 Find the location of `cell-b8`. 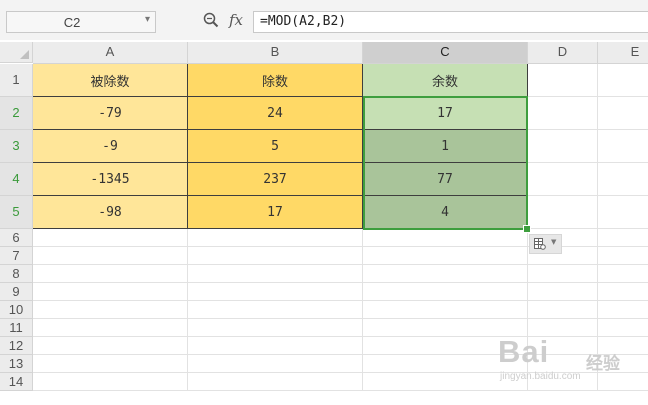

cell-b8 is located at coordinates (275, 274).